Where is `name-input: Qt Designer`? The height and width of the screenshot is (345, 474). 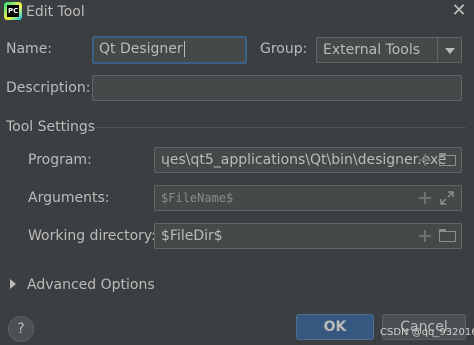 name-input: Qt Designer is located at coordinates (169, 50).